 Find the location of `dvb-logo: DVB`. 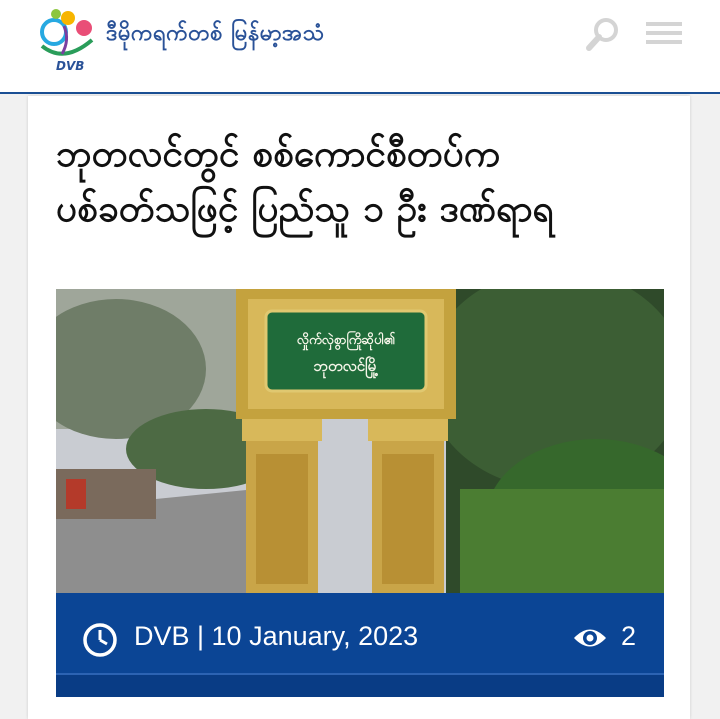

dvb-logo: DVB is located at coordinates (70, 40).